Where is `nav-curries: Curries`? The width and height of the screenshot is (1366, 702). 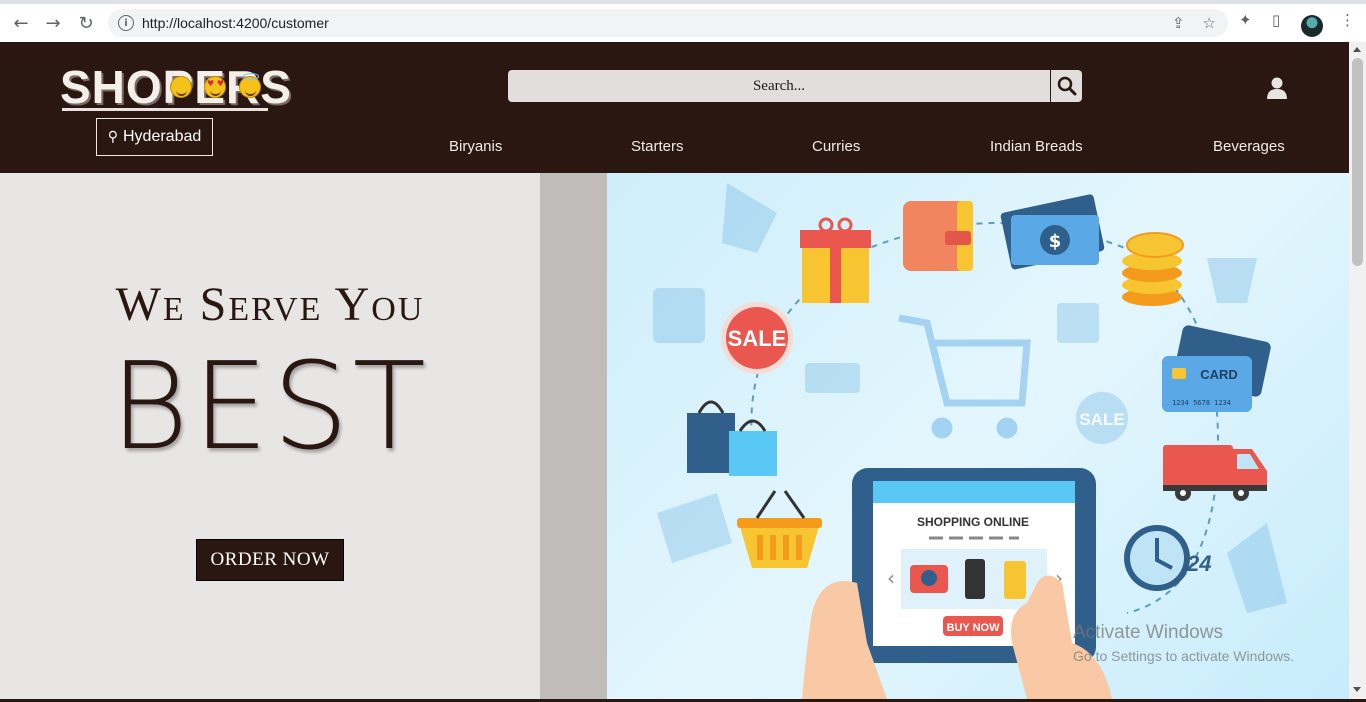 nav-curries: Curries is located at coordinates (836, 146).